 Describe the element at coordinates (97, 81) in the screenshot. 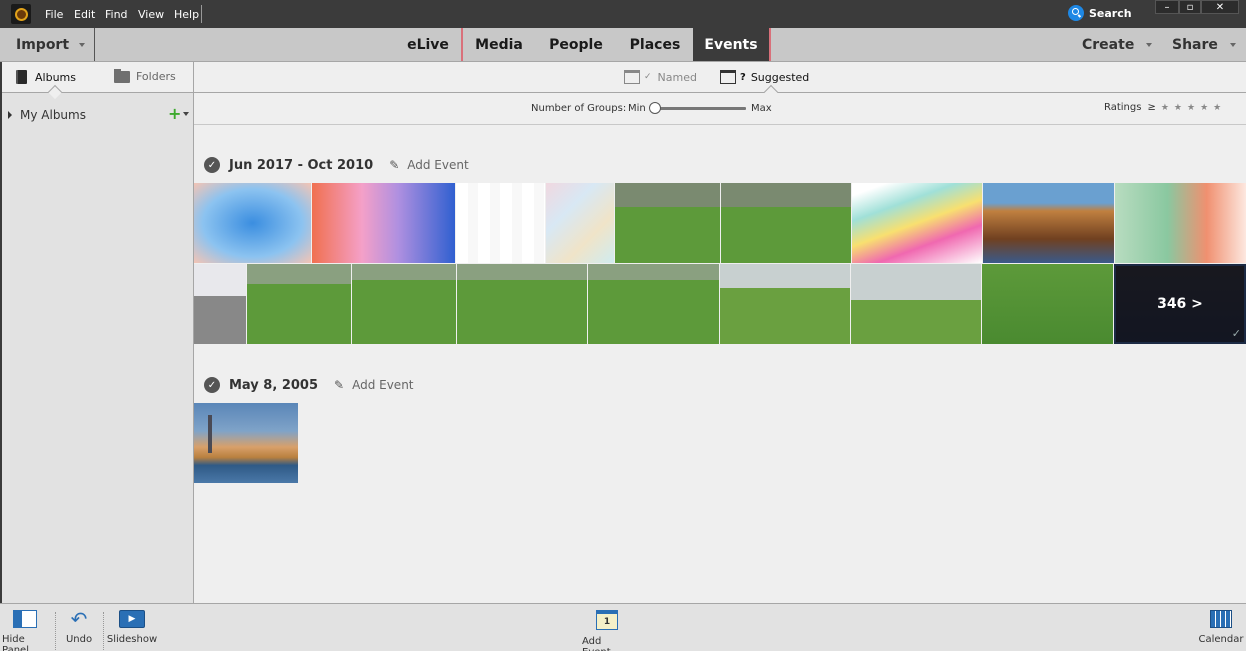

I see `panel-tabs: Albums Folders` at that location.